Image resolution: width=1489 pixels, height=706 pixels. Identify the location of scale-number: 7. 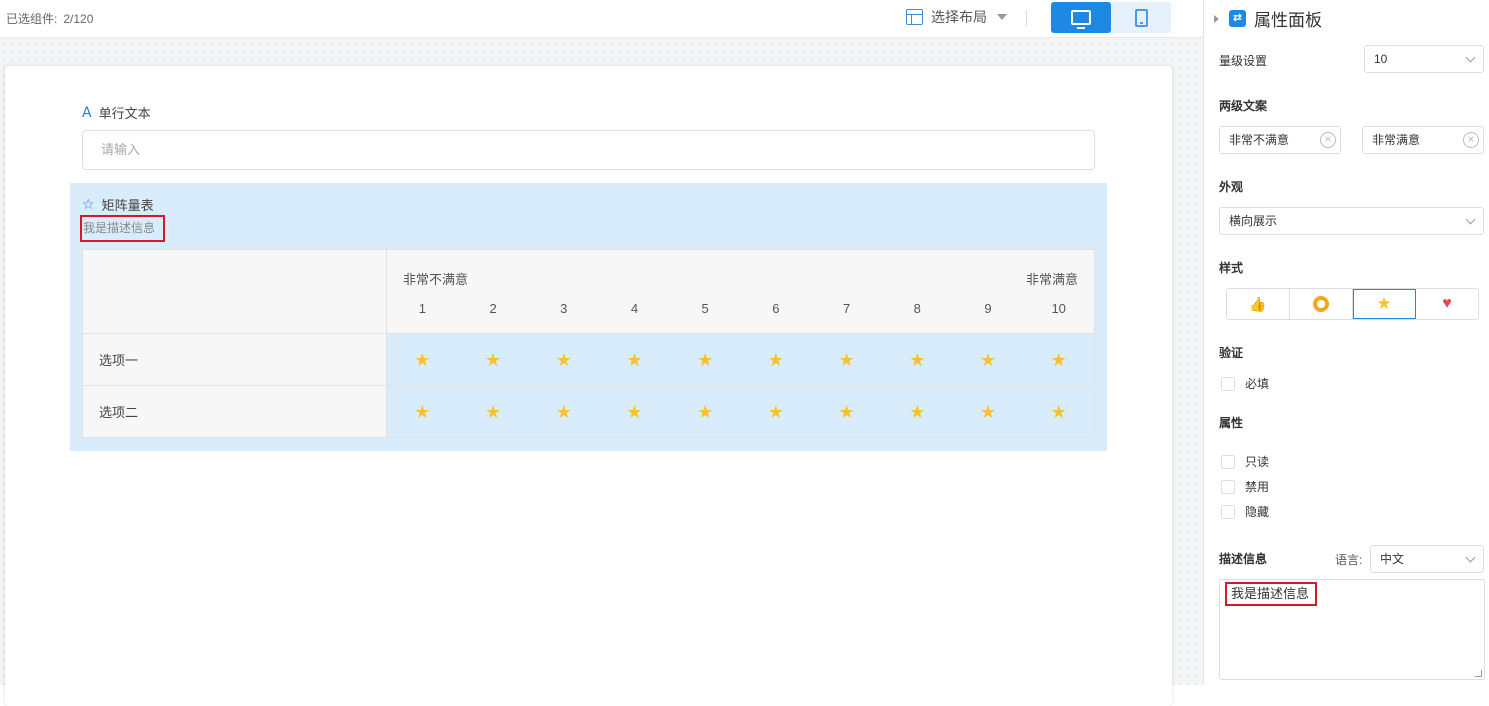
(846, 308).